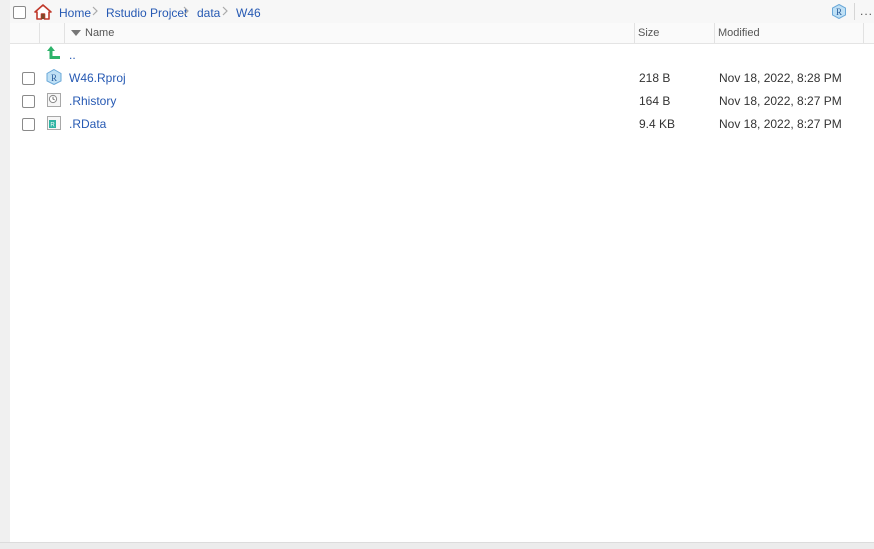 The height and width of the screenshot is (549, 874). What do you see at coordinates (657, 124) in the screenshot?
I see `file-size: 9.4 KB` at bounding box center [657, 124].